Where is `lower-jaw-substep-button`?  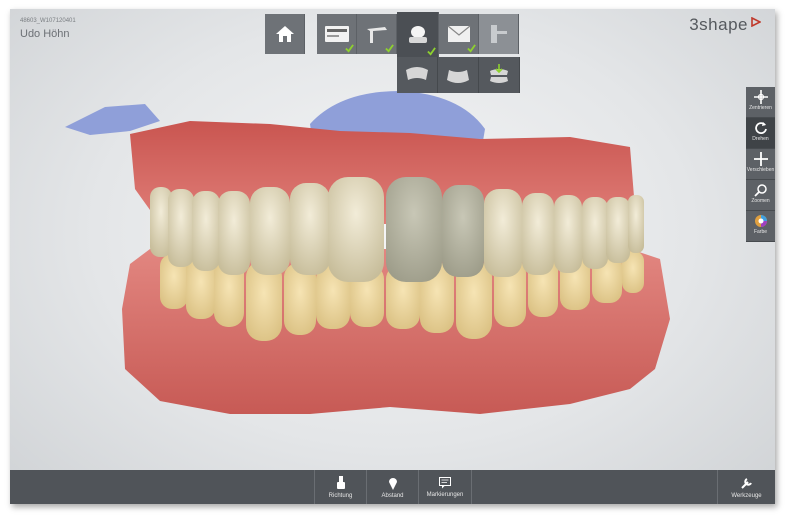
lower-jaw-substep-button is located at coordinates (458, 75).